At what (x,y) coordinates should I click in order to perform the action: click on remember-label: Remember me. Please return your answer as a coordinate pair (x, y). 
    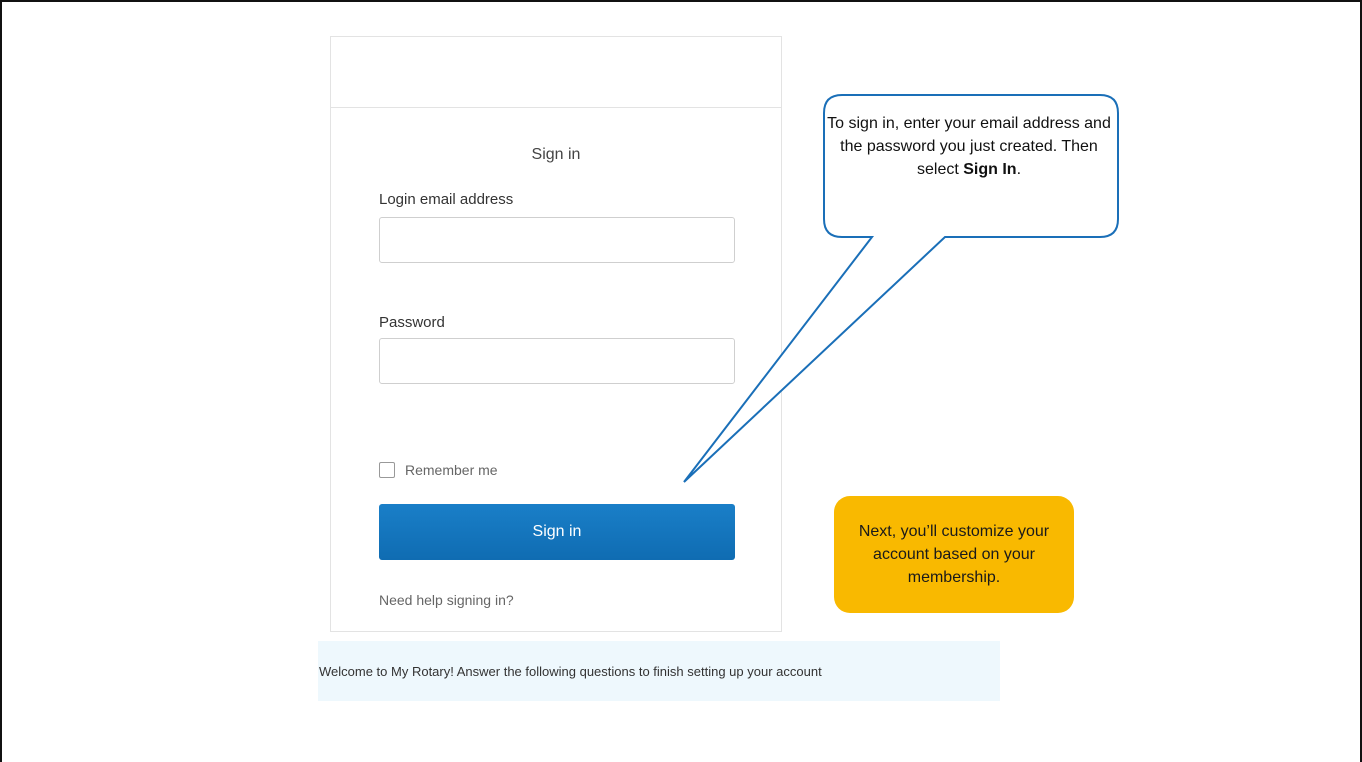
    Looking at the image, I should click on (451, 470).